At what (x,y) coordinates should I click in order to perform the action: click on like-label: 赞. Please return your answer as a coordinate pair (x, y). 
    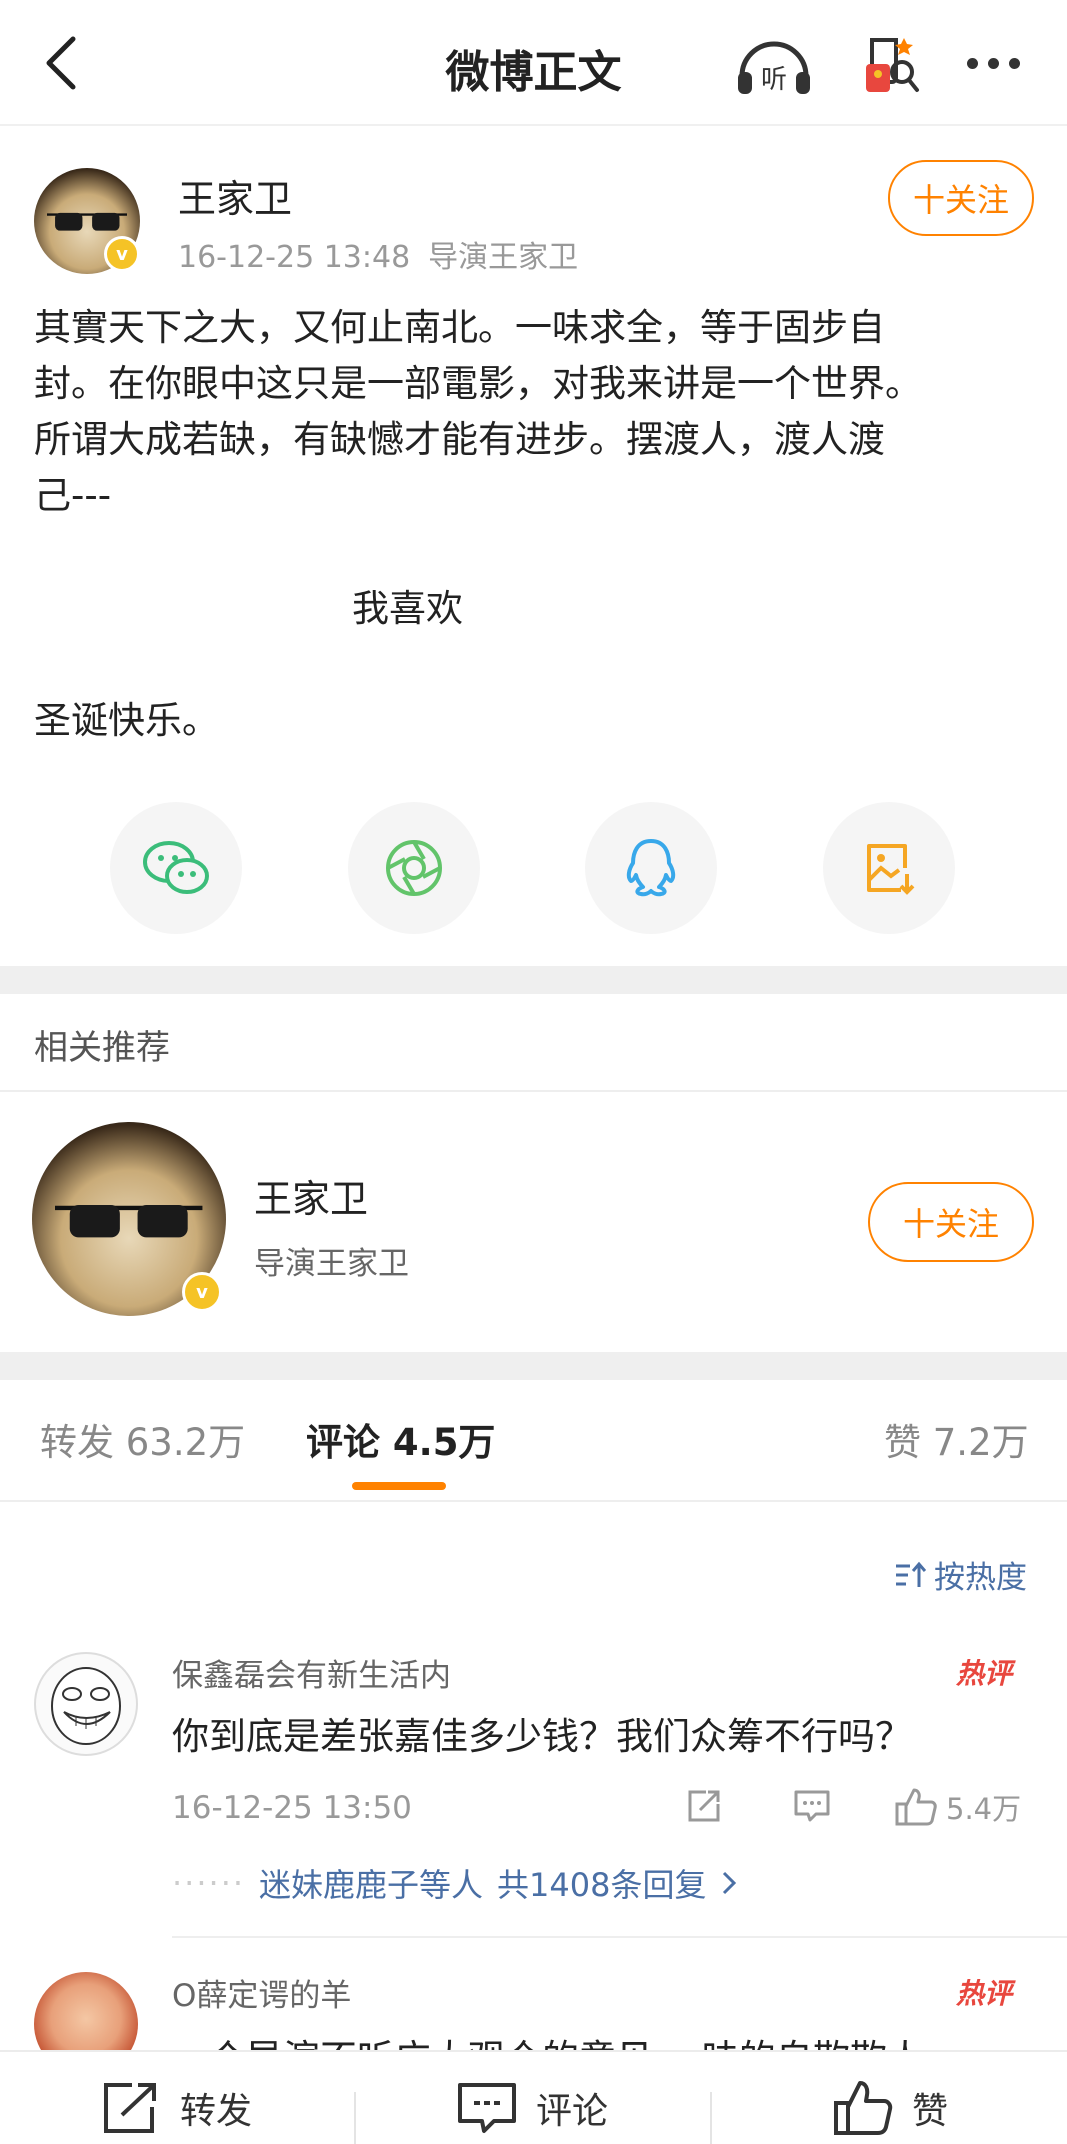
    Looking at the image, I should click on (930, 2111).